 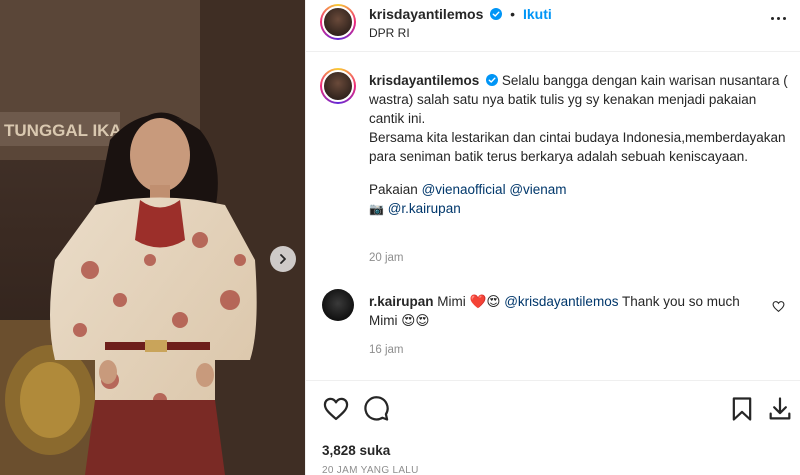 What do you see at coordinates (778, 306) in the screenshot?
I see `comment-like-icon` at bounding box center [778, 306].